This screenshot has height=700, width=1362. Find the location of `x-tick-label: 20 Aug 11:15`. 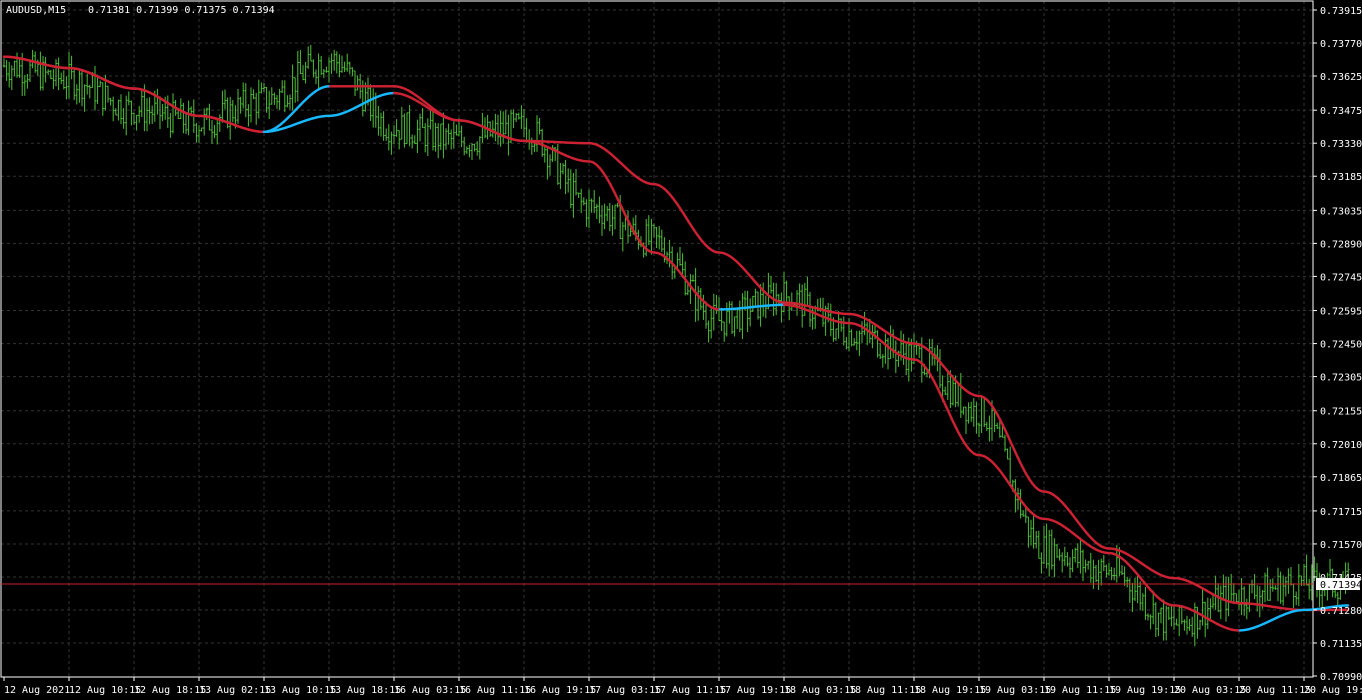

x-tick-label: 20 Aug 11:15 is located at coordinates (1275, 690).